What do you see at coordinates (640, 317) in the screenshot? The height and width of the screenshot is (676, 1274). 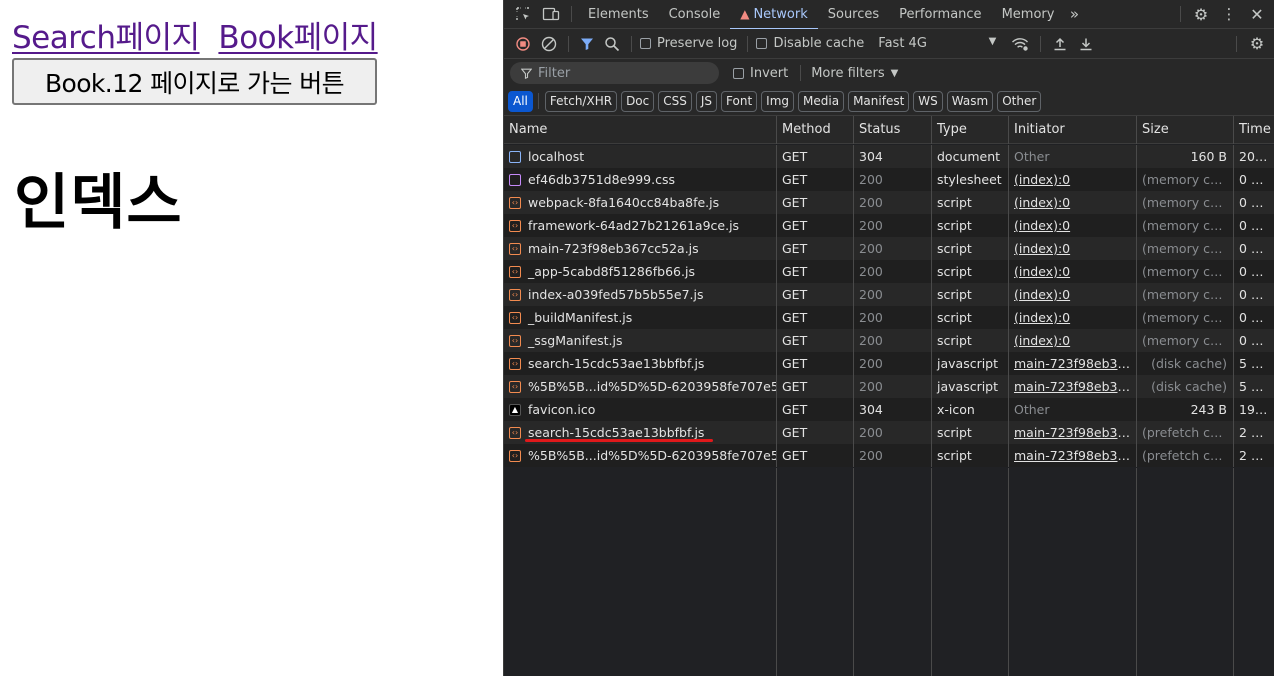 I see `request-name-cell: ‹› _buildManifest.js` at bounding box center [640, 317].